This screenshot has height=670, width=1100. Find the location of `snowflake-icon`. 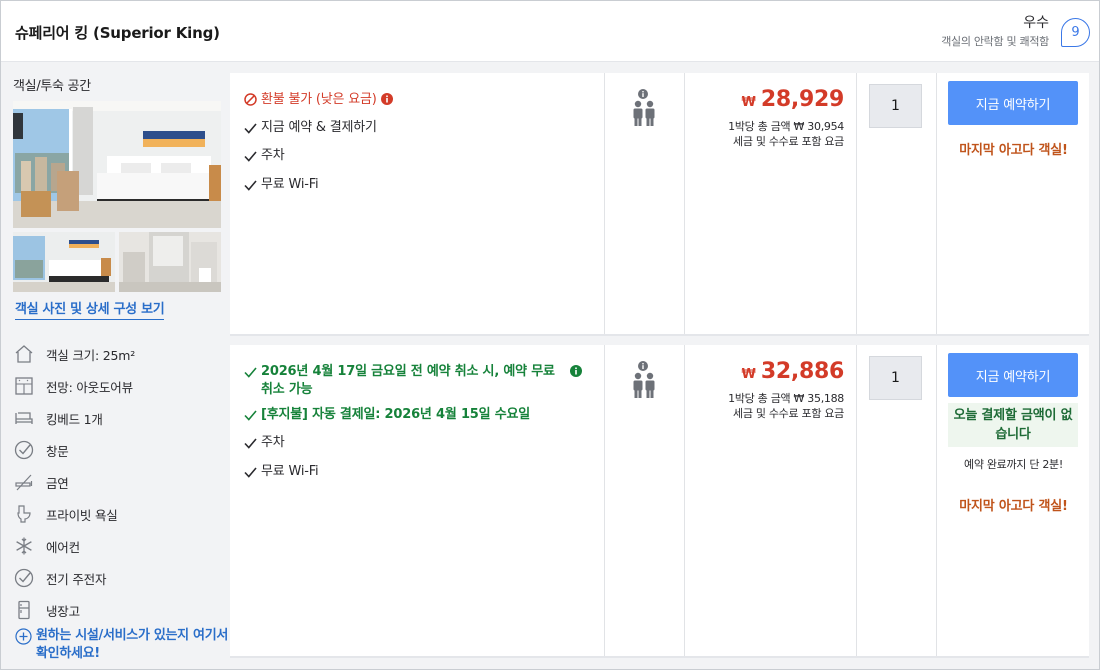

snowflake-icon is located at coordinates (24, 546).